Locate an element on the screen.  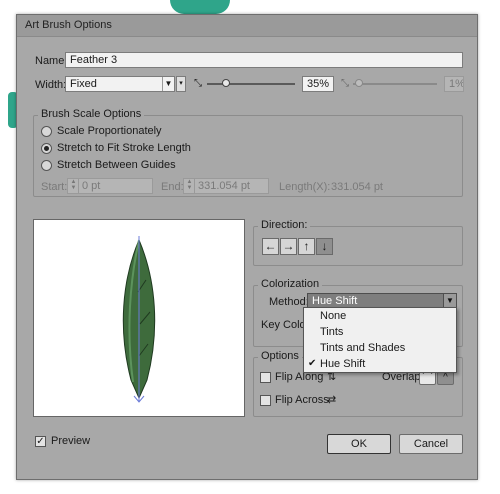
end-input: 331.054 pt is located at coordinates (226, 186).